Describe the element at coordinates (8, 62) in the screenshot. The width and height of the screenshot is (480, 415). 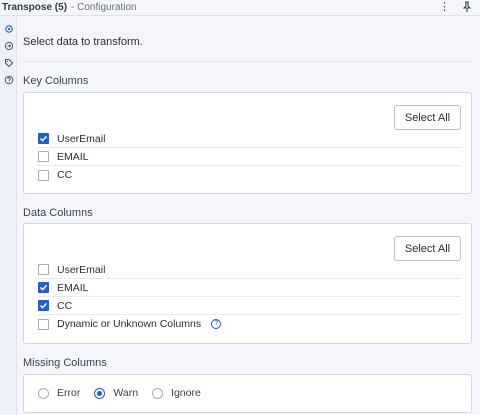
I see `tag-icon` at that location.